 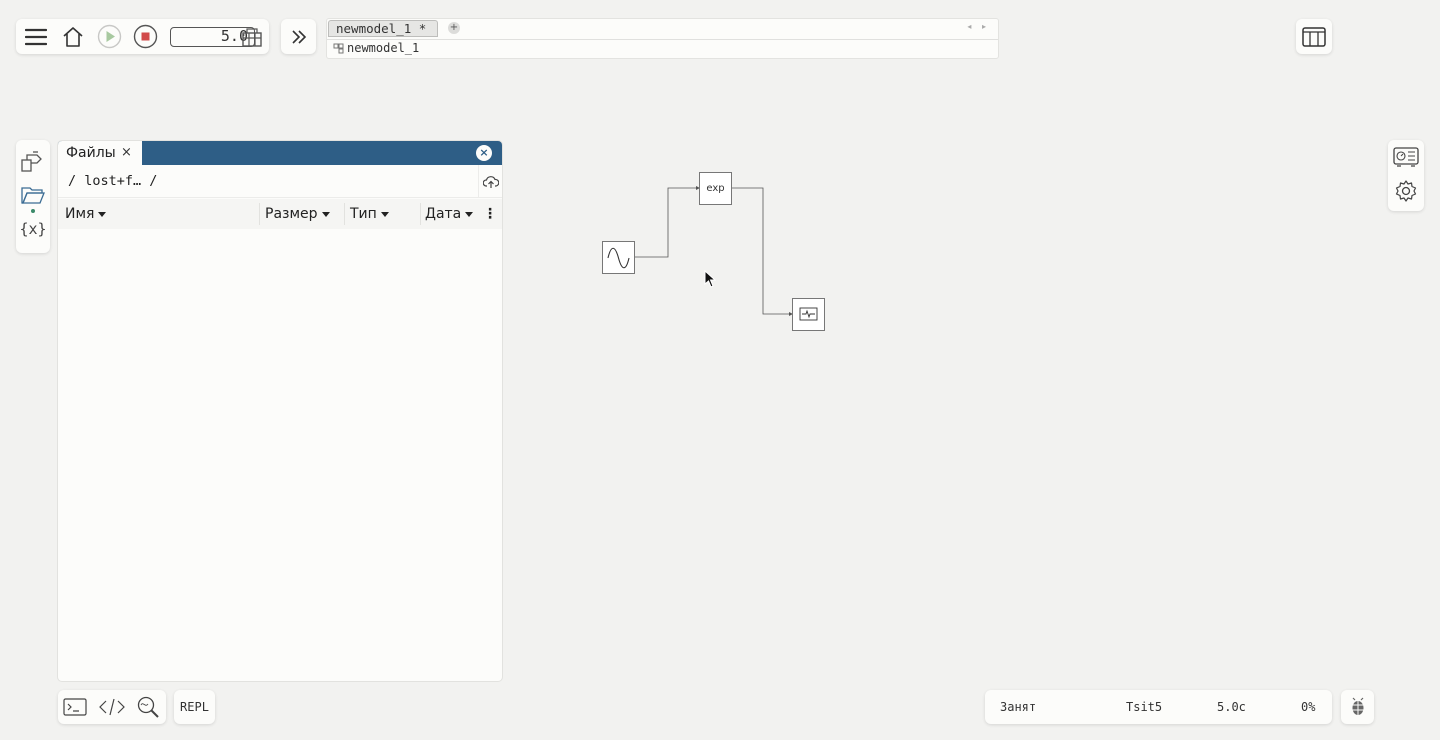 What do you see at coordinates (1231, 707) in the screenshot?
I see `status-time: 5.0с` at bounding box center [1231, 707].